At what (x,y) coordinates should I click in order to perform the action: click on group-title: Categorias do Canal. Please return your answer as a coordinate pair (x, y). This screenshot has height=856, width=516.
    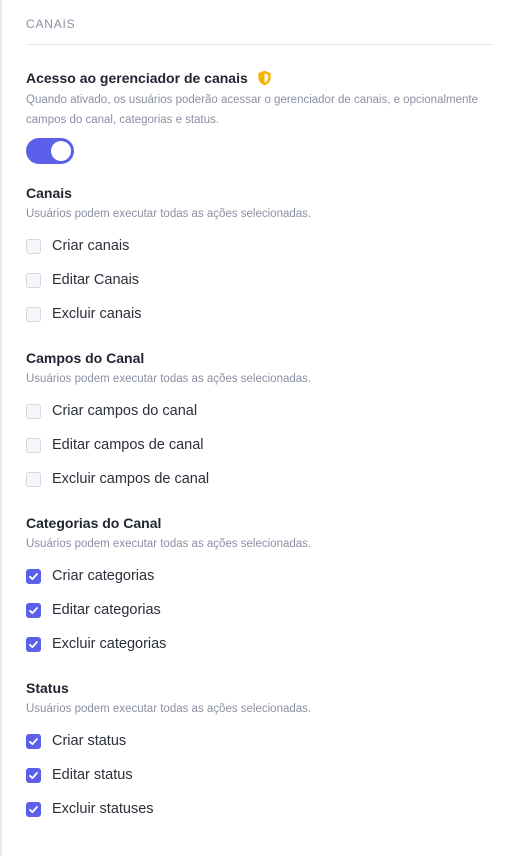
    Looking at the image, I should click on (94, 523).